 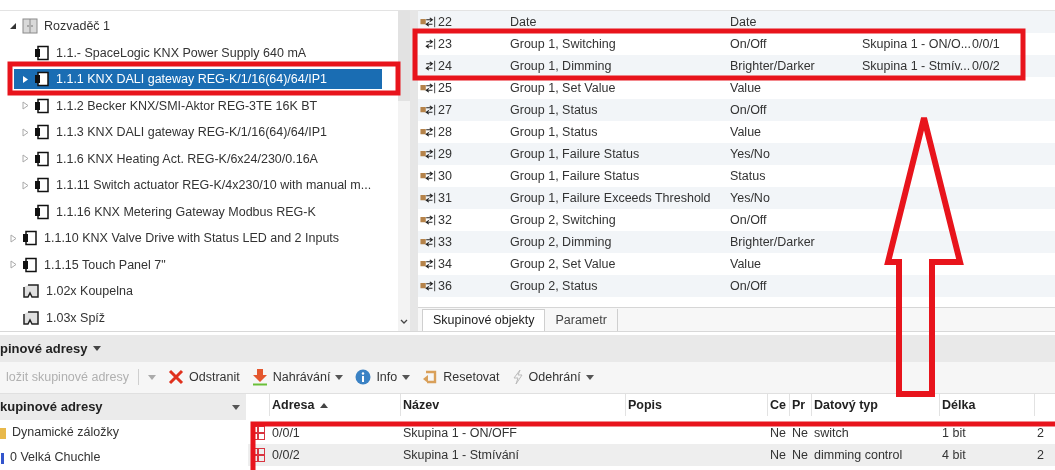 I want to click on group-address: 0/0/2, so click(x=986, y=65).